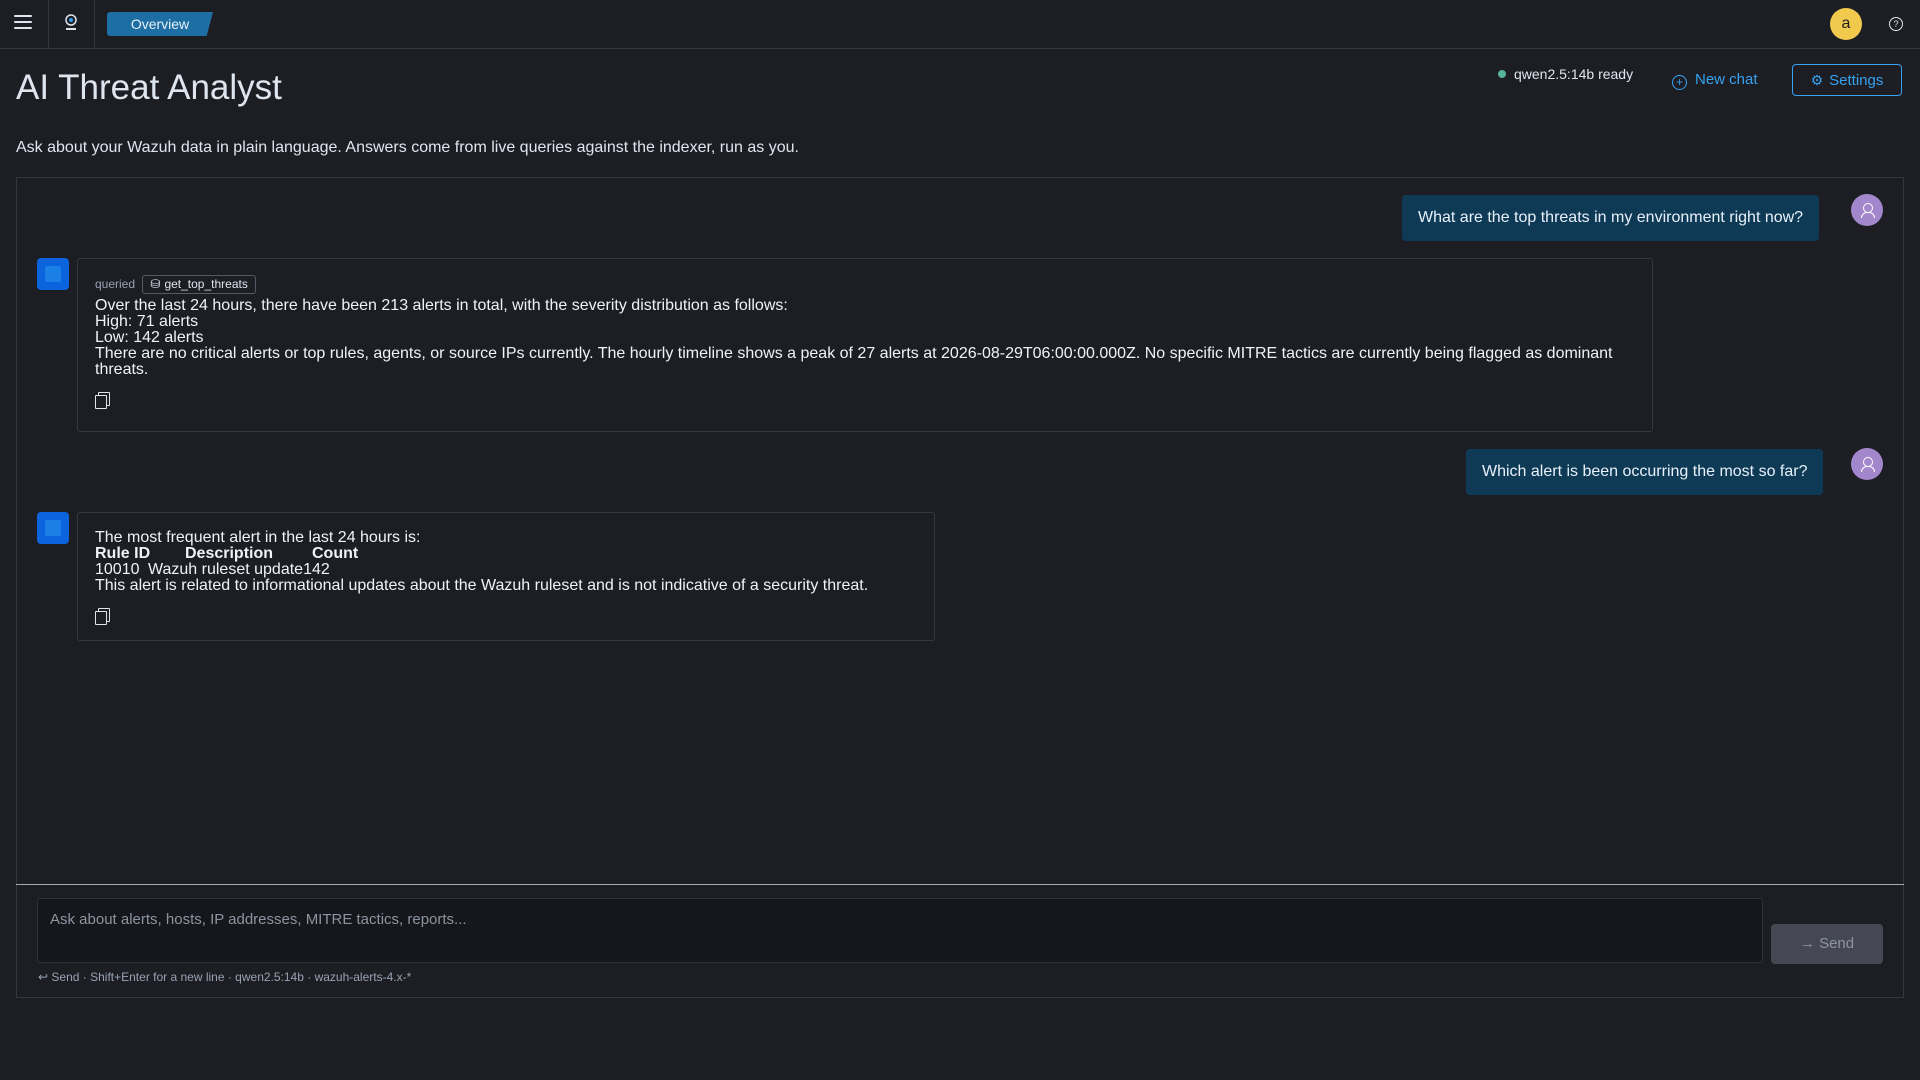 This screenshot has height=1080, width=1920. What do you see at coordinates (1896, 24) in the screenshot?
I see `help-icon: ?` at bounding box center [1896, 24].